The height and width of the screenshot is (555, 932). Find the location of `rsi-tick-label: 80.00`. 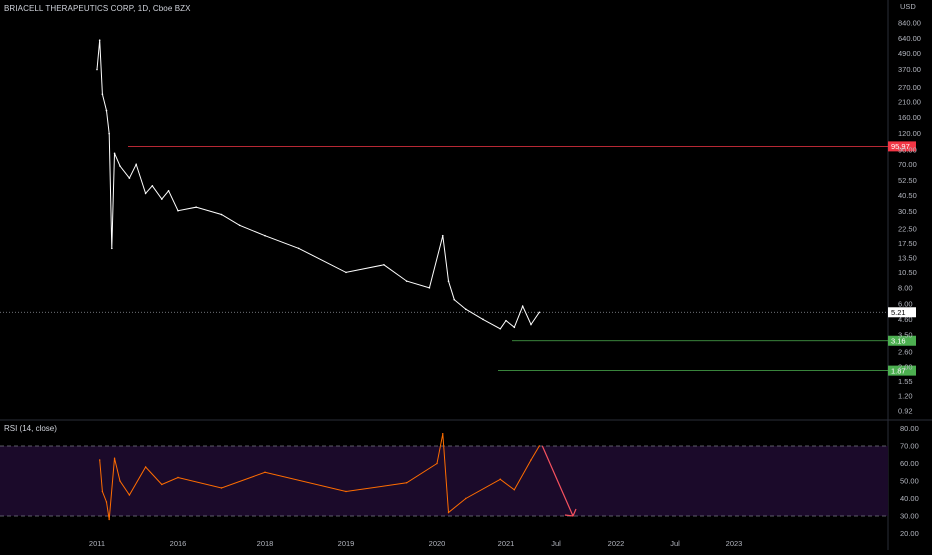

rsi-tick-label: 80.00 is located at coordinates (909, 428).